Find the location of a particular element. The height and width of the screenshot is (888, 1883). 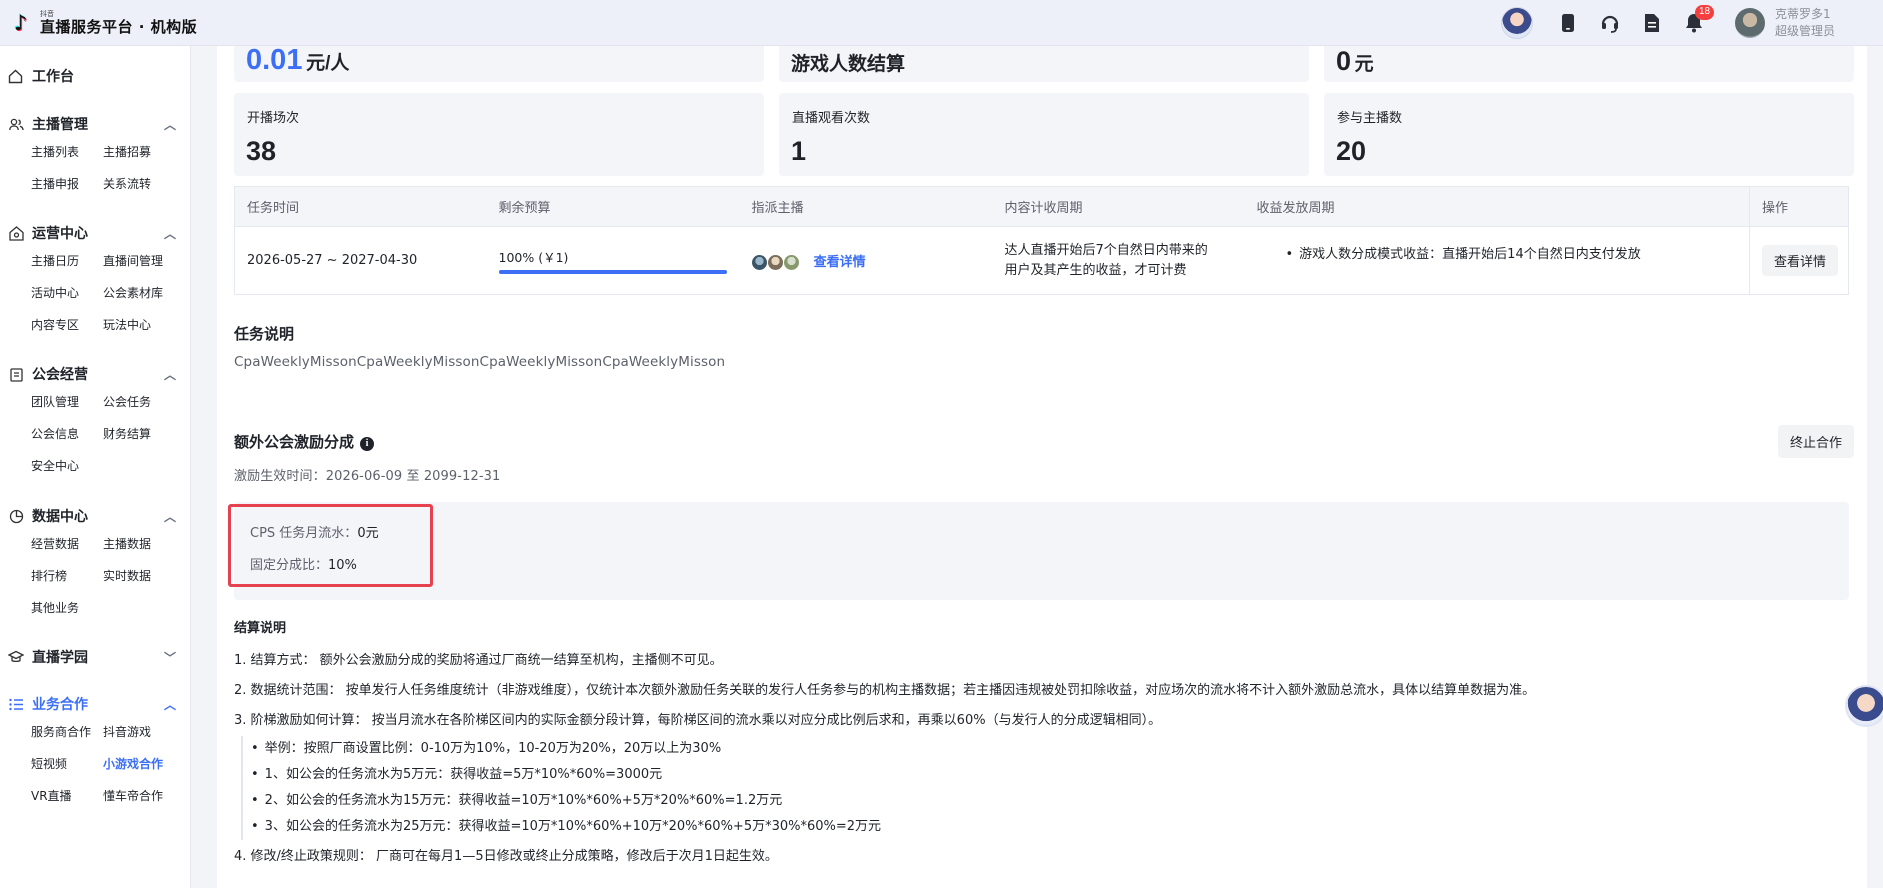

sidebar-item-finance: 财务结算 is located at coordinates (143, 434).